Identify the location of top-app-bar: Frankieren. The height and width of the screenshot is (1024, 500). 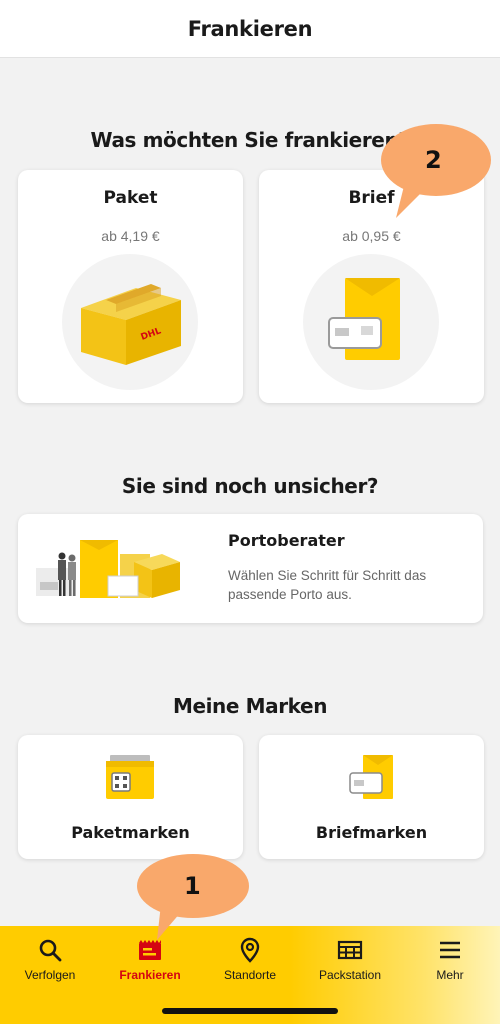
(250, 29).